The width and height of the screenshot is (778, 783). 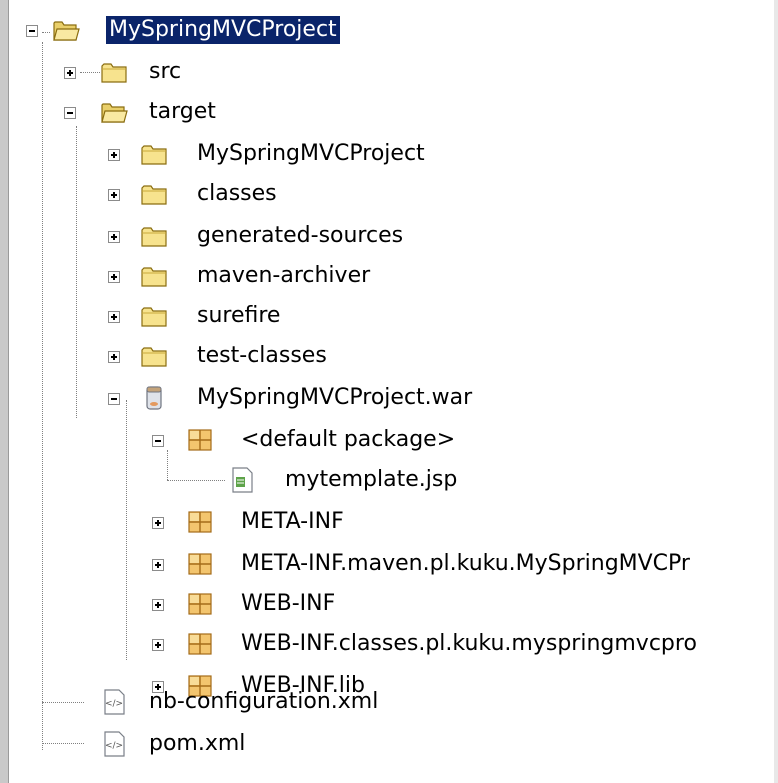 I want to click on tree-node-target: target, so click(x=389, y=112).